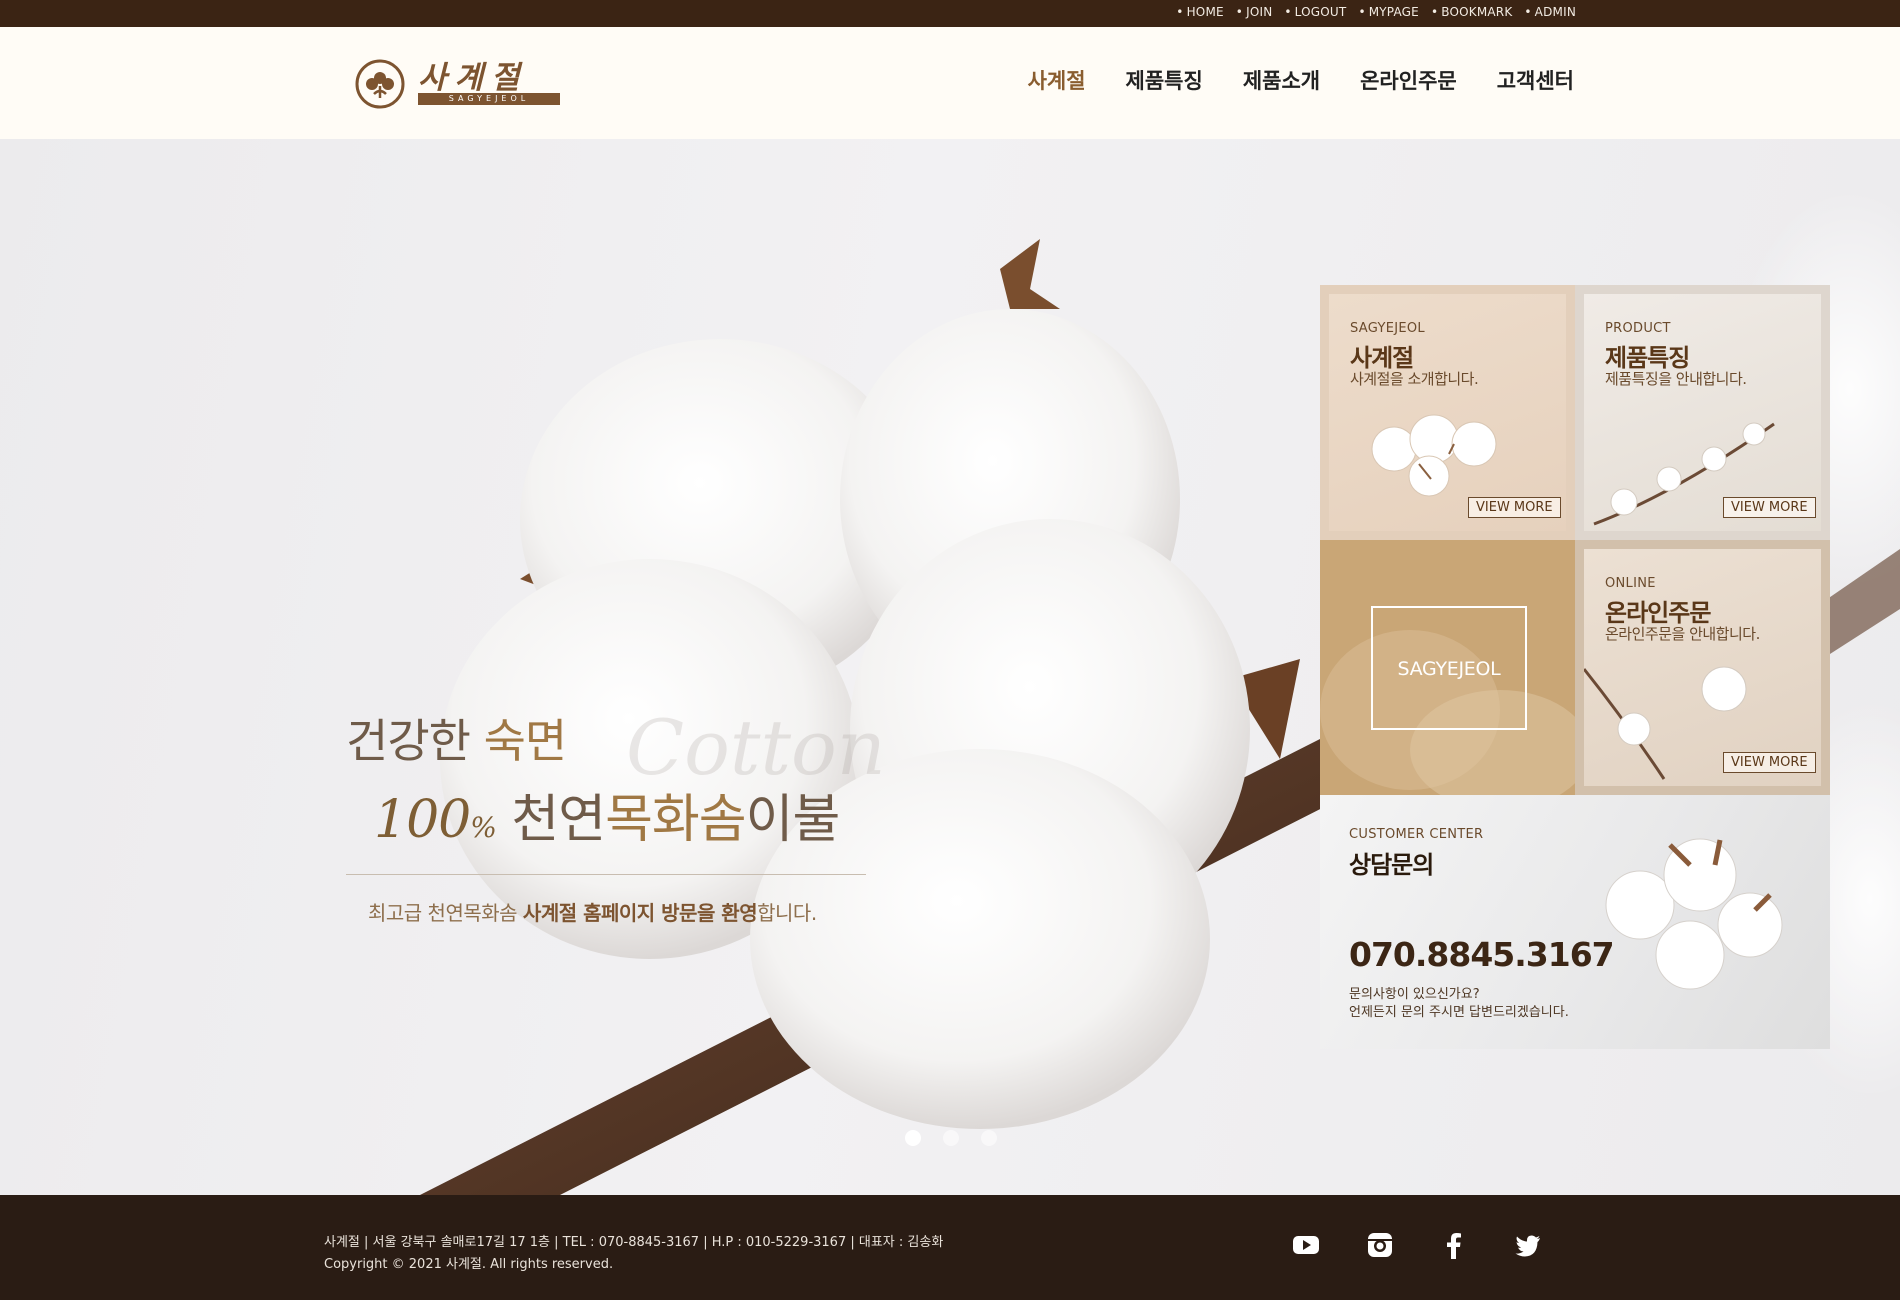 The width and height of the screenshot is (1900, 1300). I want to click on cotton-cluster-image, so click(1694, 914).